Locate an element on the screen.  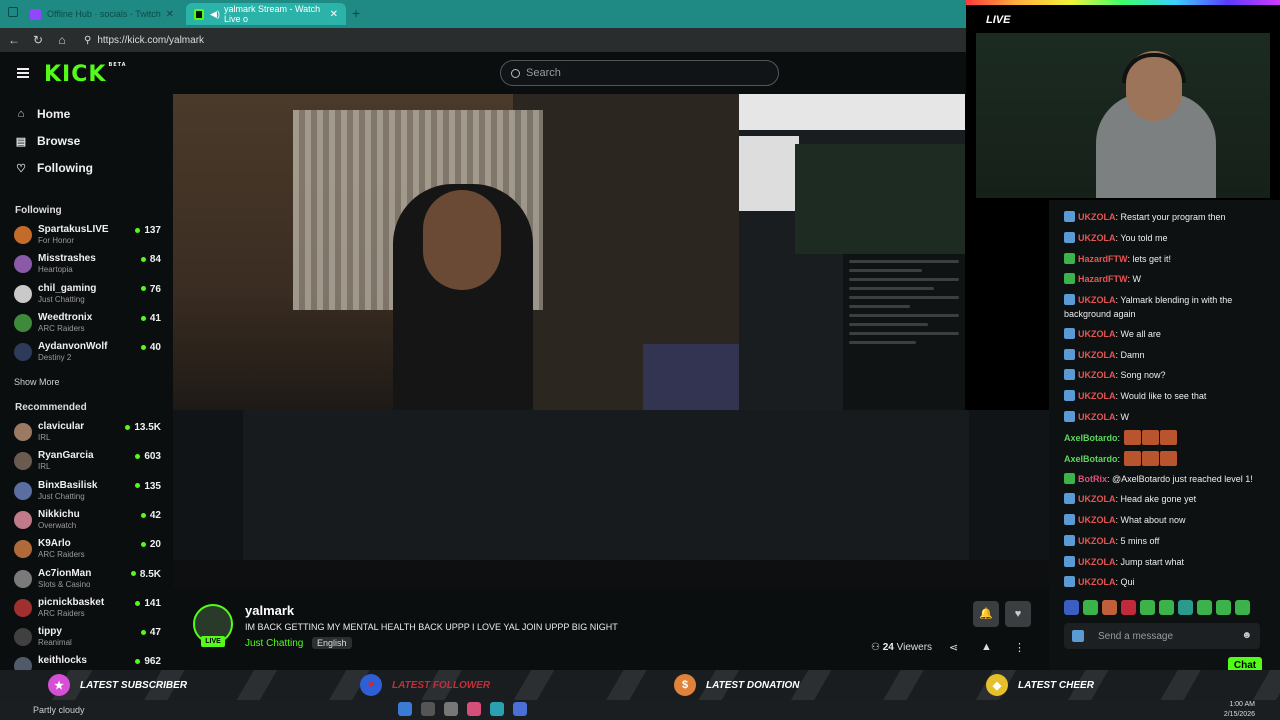
chat-message: HazardFTW: W is located at coordinates (1169, 279).